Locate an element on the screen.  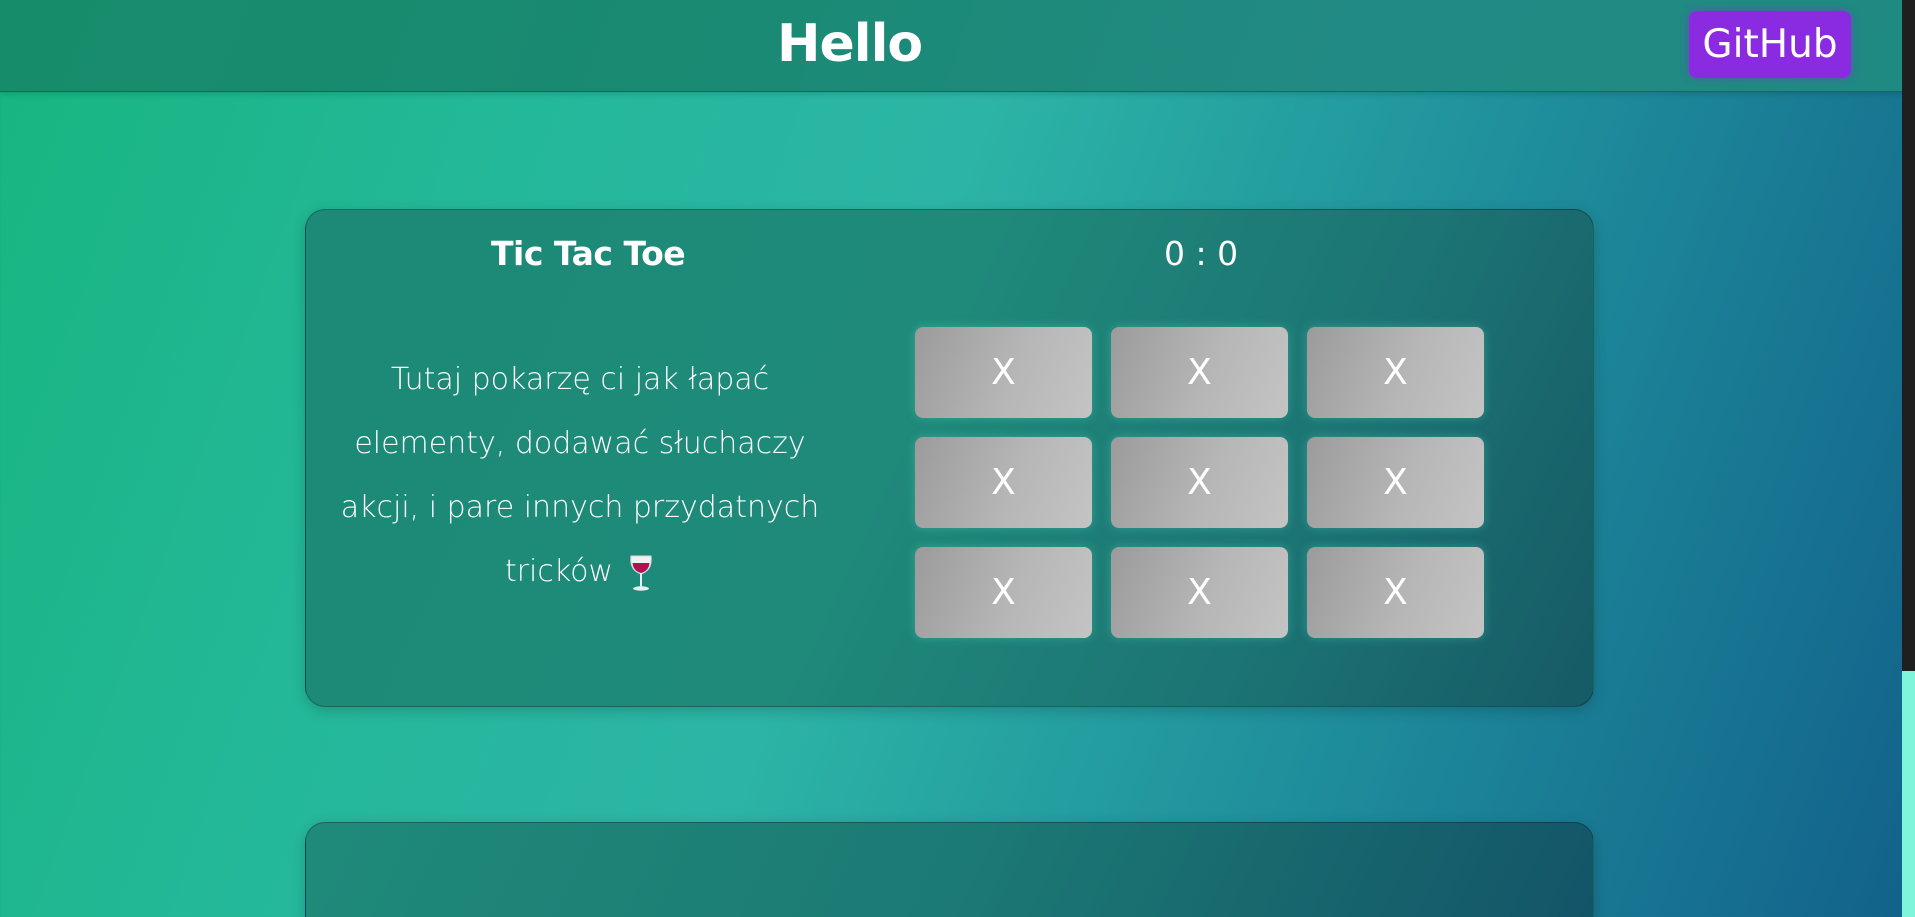
wine-glass-icon is located at coordinates (641, 573).